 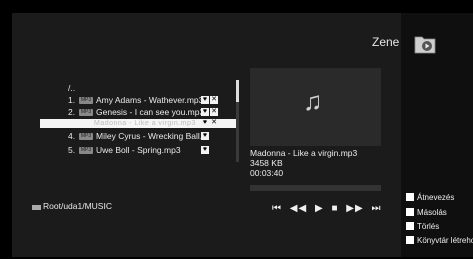 I want to click on right-sidebar, so click(x=437, y=135).